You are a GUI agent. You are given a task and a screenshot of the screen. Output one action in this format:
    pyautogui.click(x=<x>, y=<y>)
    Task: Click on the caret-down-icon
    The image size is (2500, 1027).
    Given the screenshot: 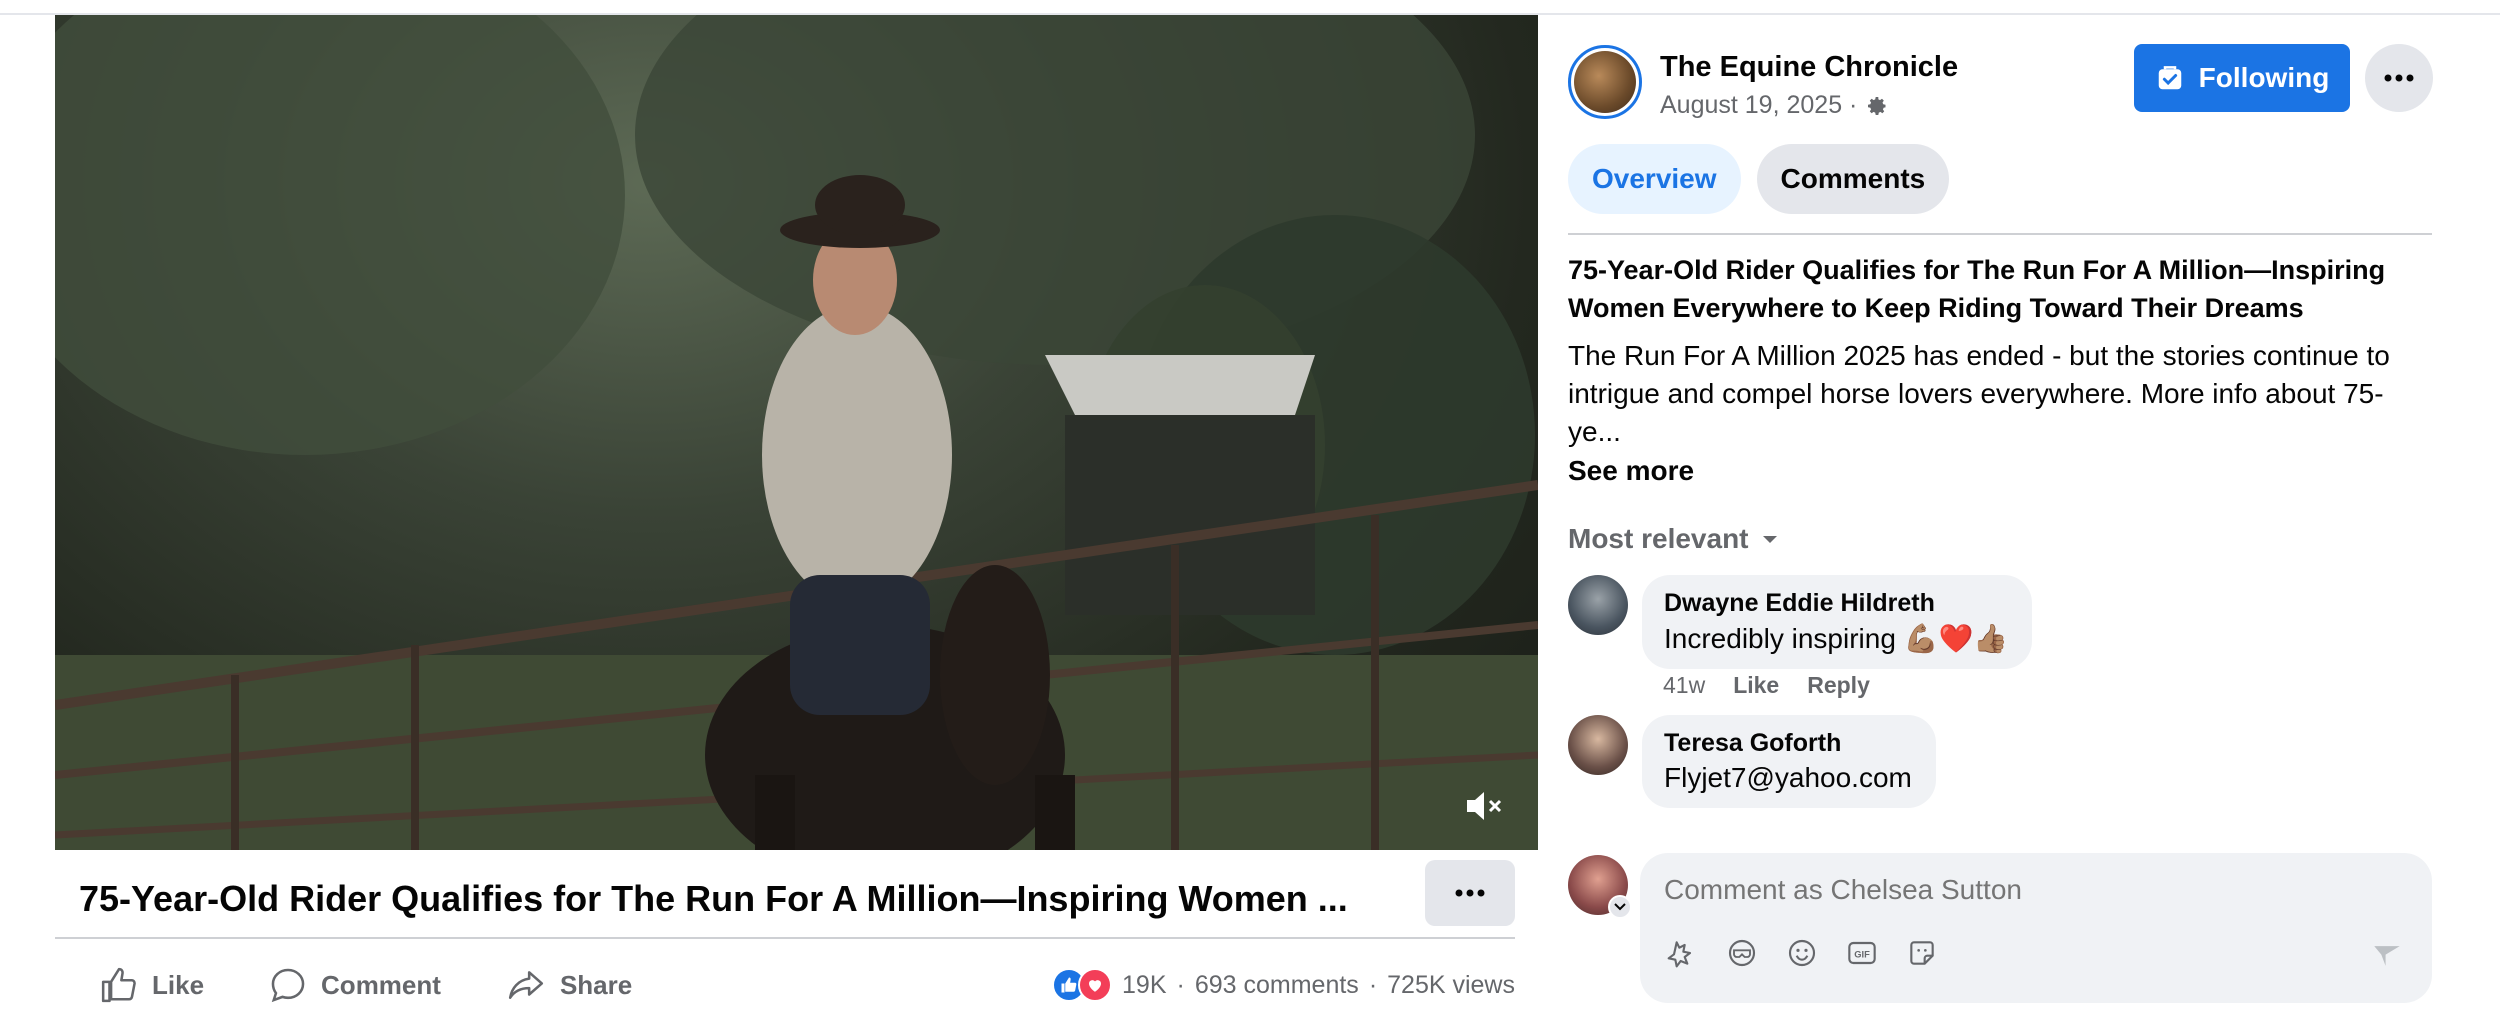 What is the action you would take?
    pyautogui.click(x=1769, y=539)
    